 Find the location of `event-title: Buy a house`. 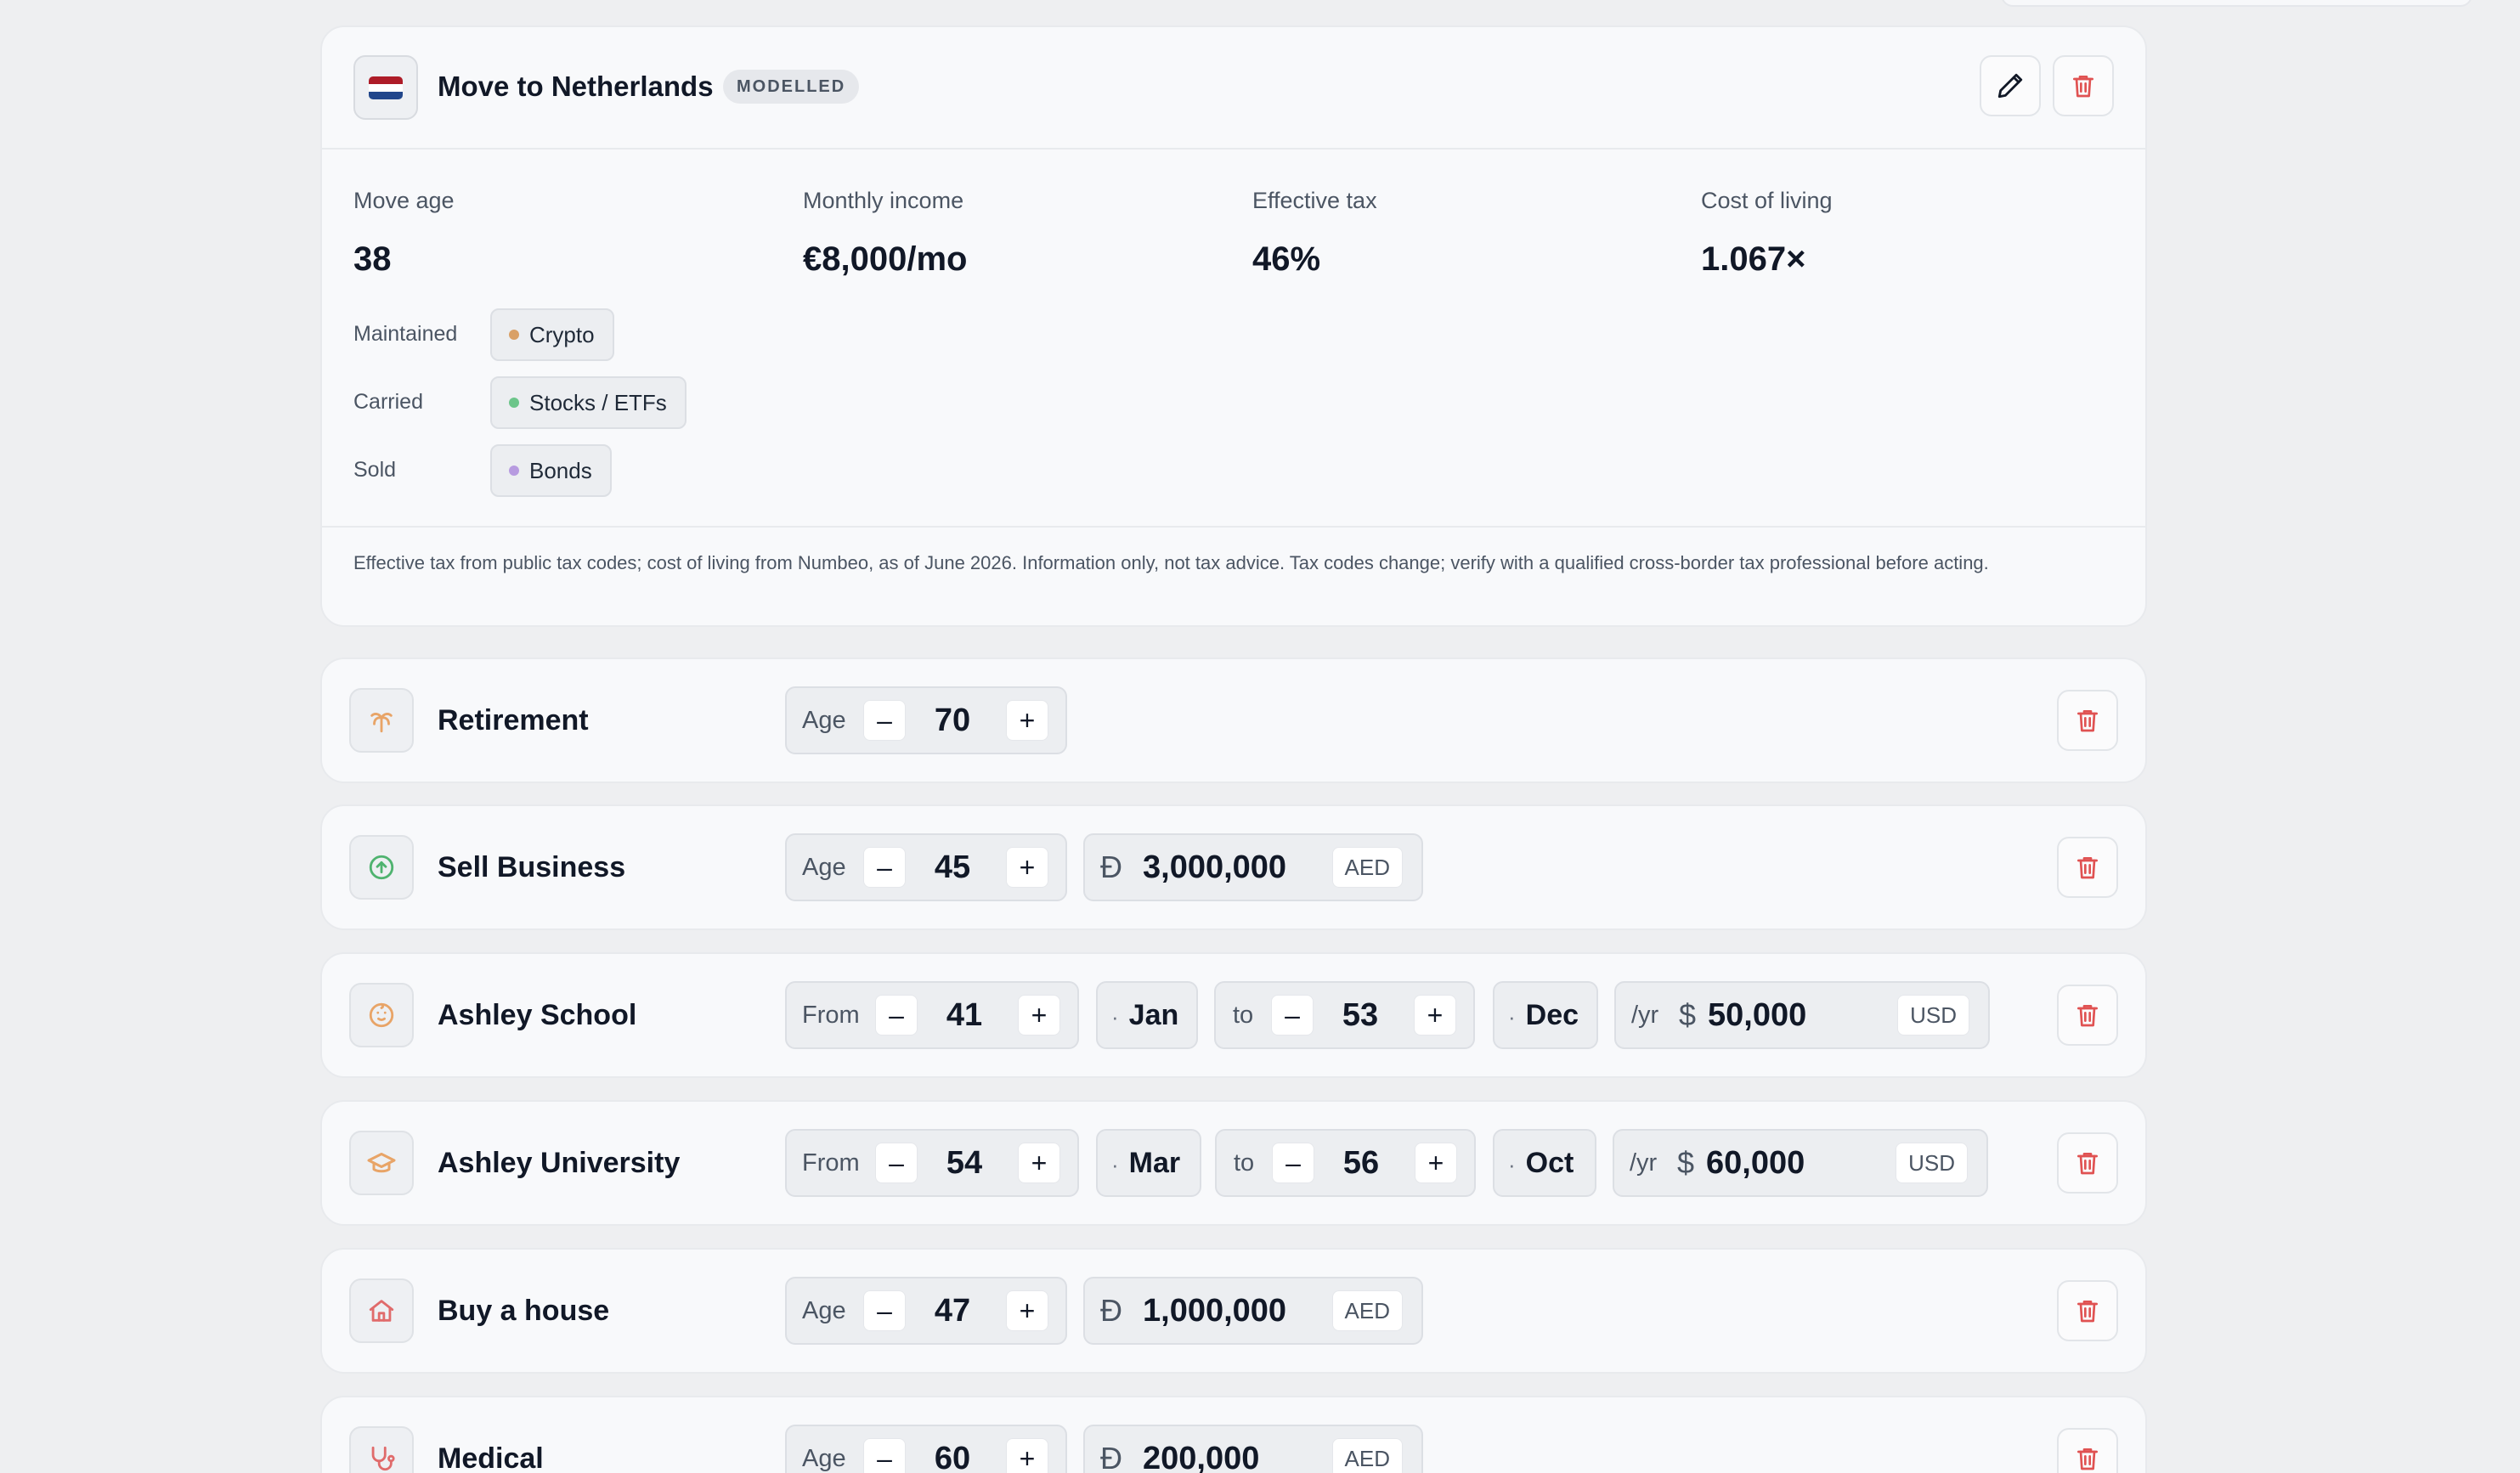

event-title: Buy a house is located at coordinates (524, 1311).